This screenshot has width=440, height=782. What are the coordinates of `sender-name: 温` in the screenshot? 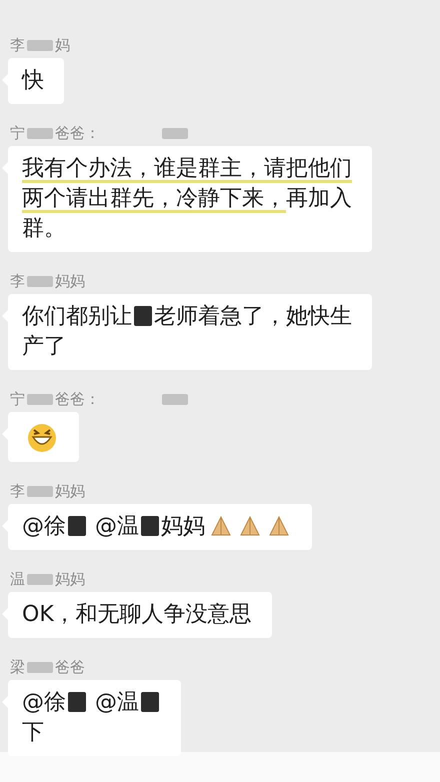 It's located at (17, 579).